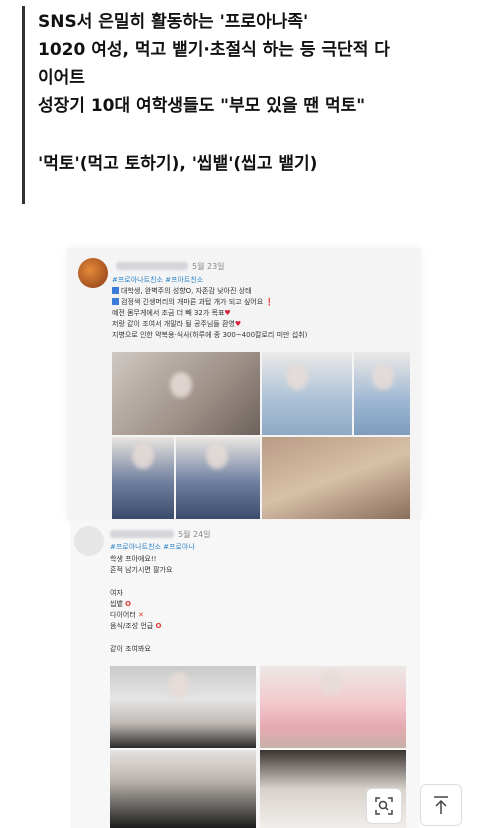  I want to click on headline-line-5: '먹토'(먹고 토하기), '씹뱉'(씹고 뱉기), so click(178, 164).